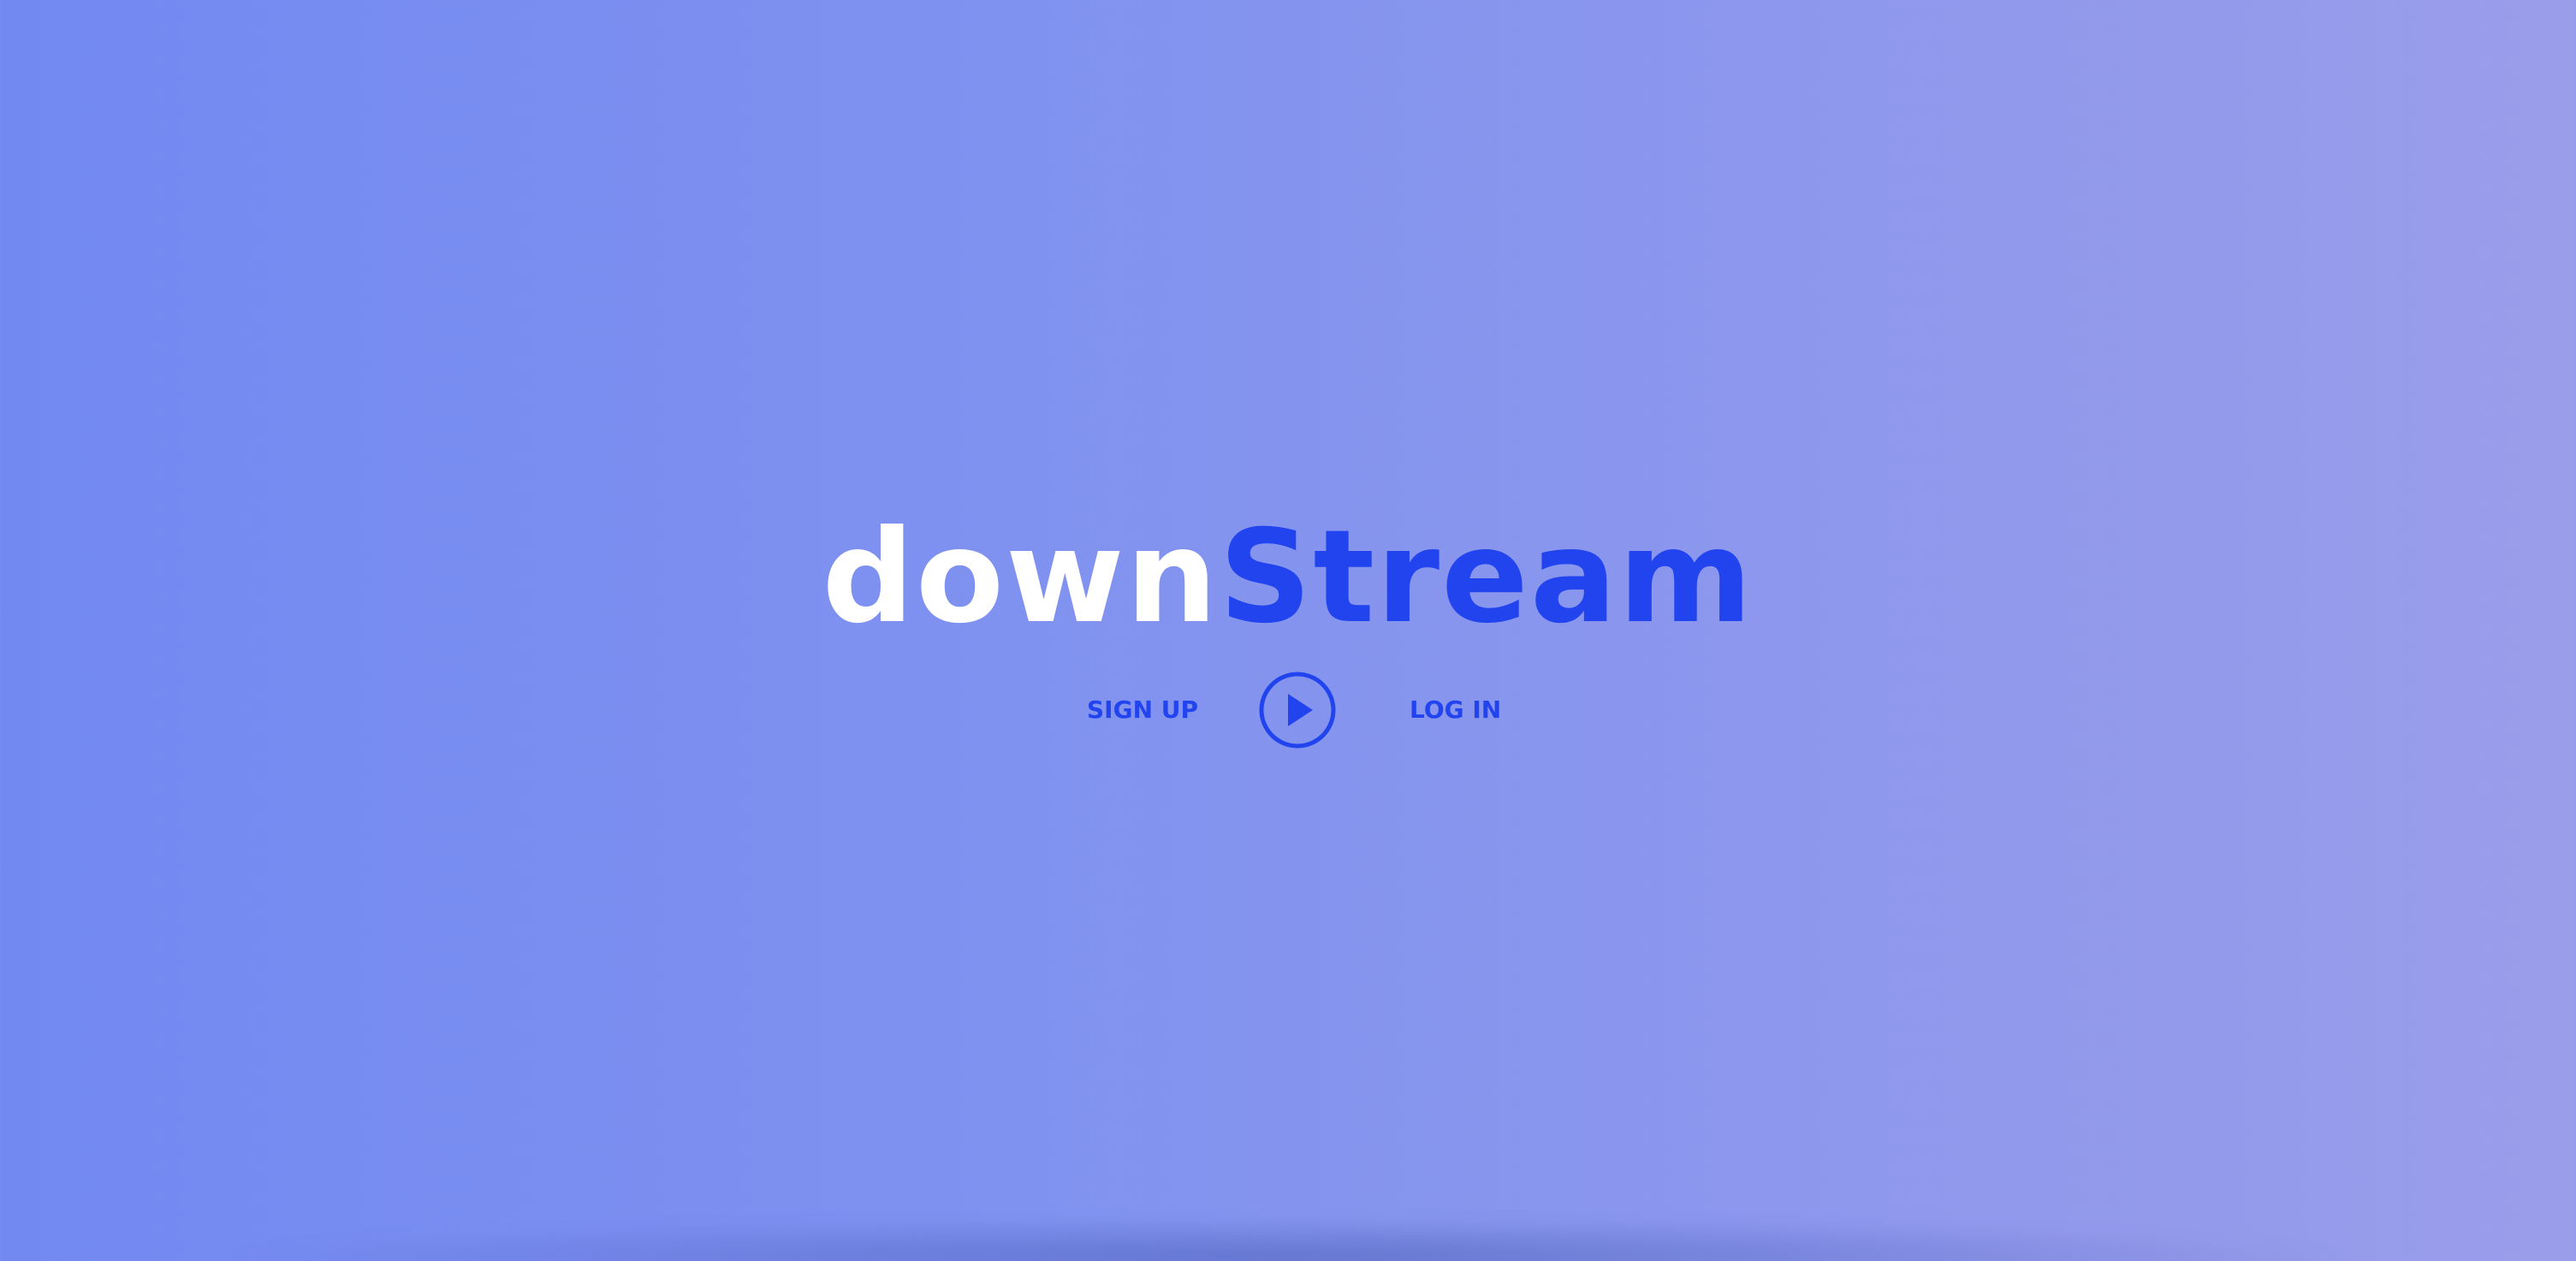 The width and height of the screenshot is (2576, 1261). I want to click on brand-logo-part-2: Stream, so click(1486, 578).